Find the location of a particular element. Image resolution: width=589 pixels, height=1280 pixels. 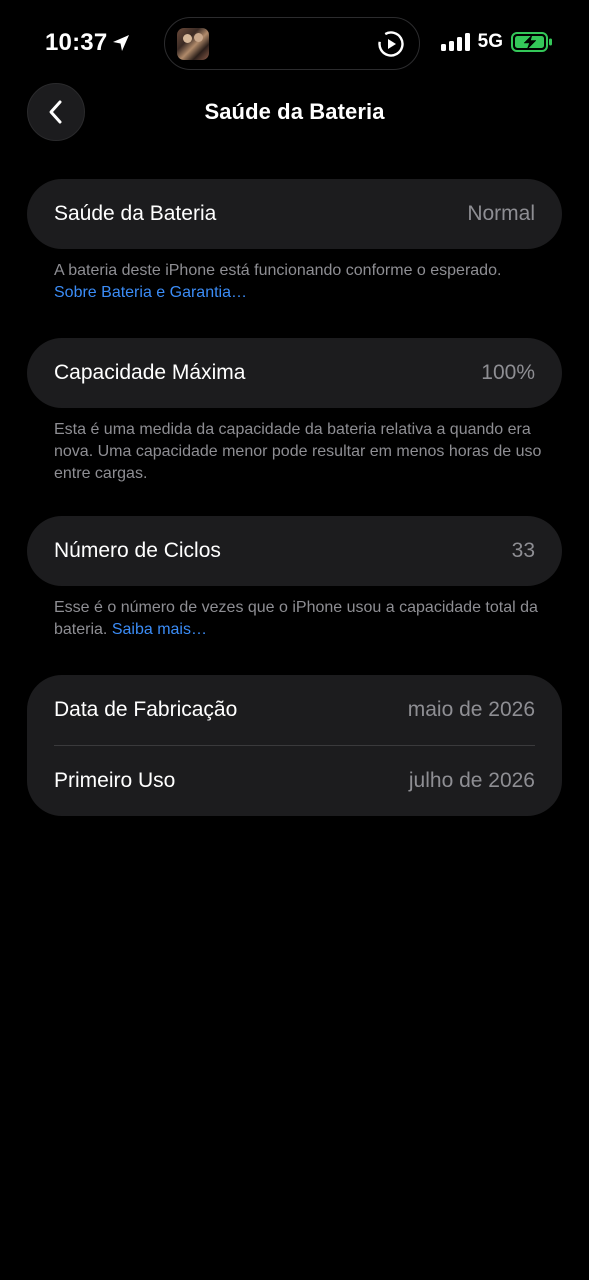

battery-health-card: Saúde da Bateria Normal is located at coordinates (294, 214).